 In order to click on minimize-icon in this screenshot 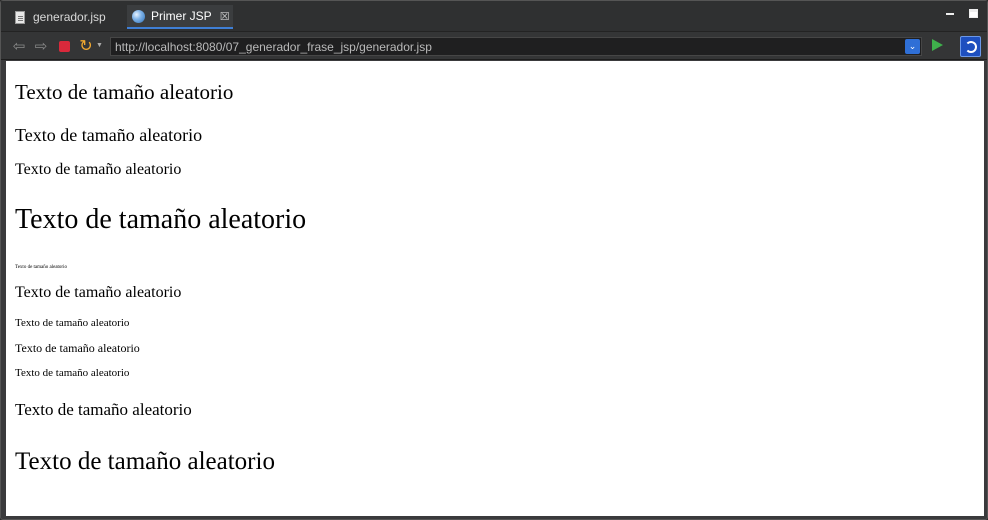, I will do `click(950, 14)`.